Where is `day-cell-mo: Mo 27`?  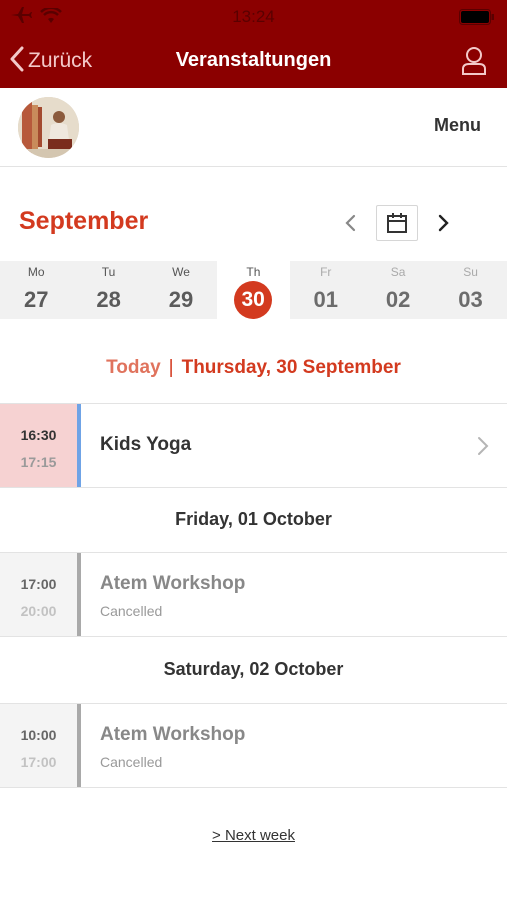
day-cell-mo: Mo 27 is located at coordinates (36, 290).